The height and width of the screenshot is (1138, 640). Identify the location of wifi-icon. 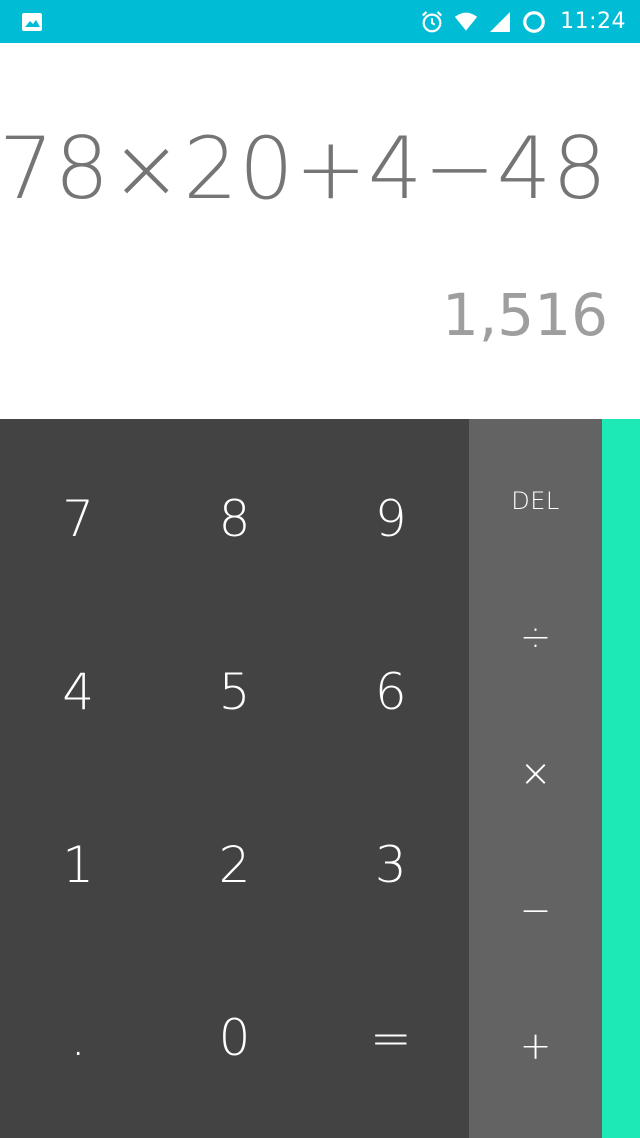
(466, 22).